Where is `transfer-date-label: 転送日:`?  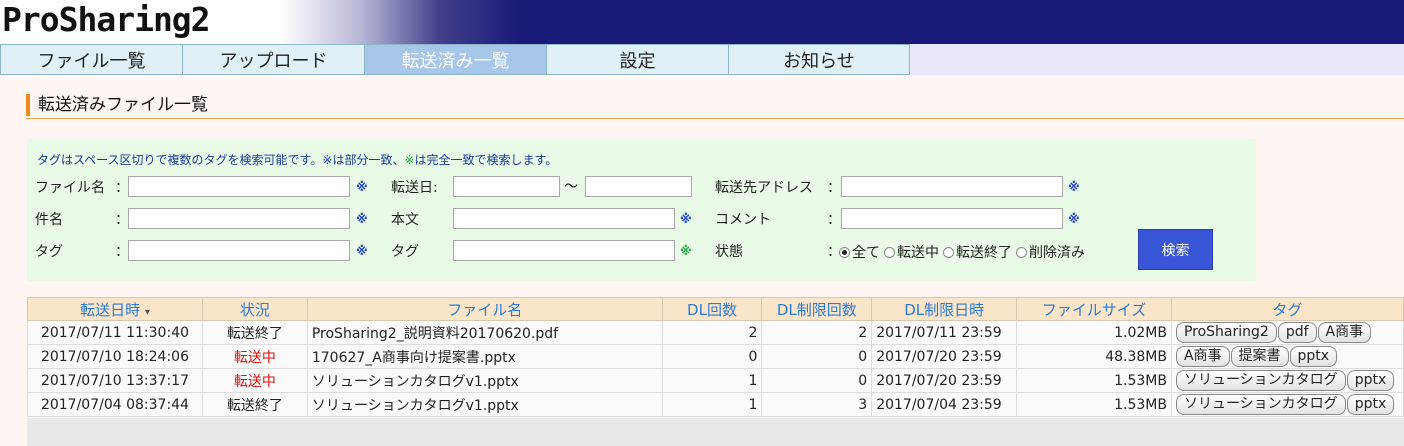 transfer-date-label: 転送日: is located at coordinates (414, 188).